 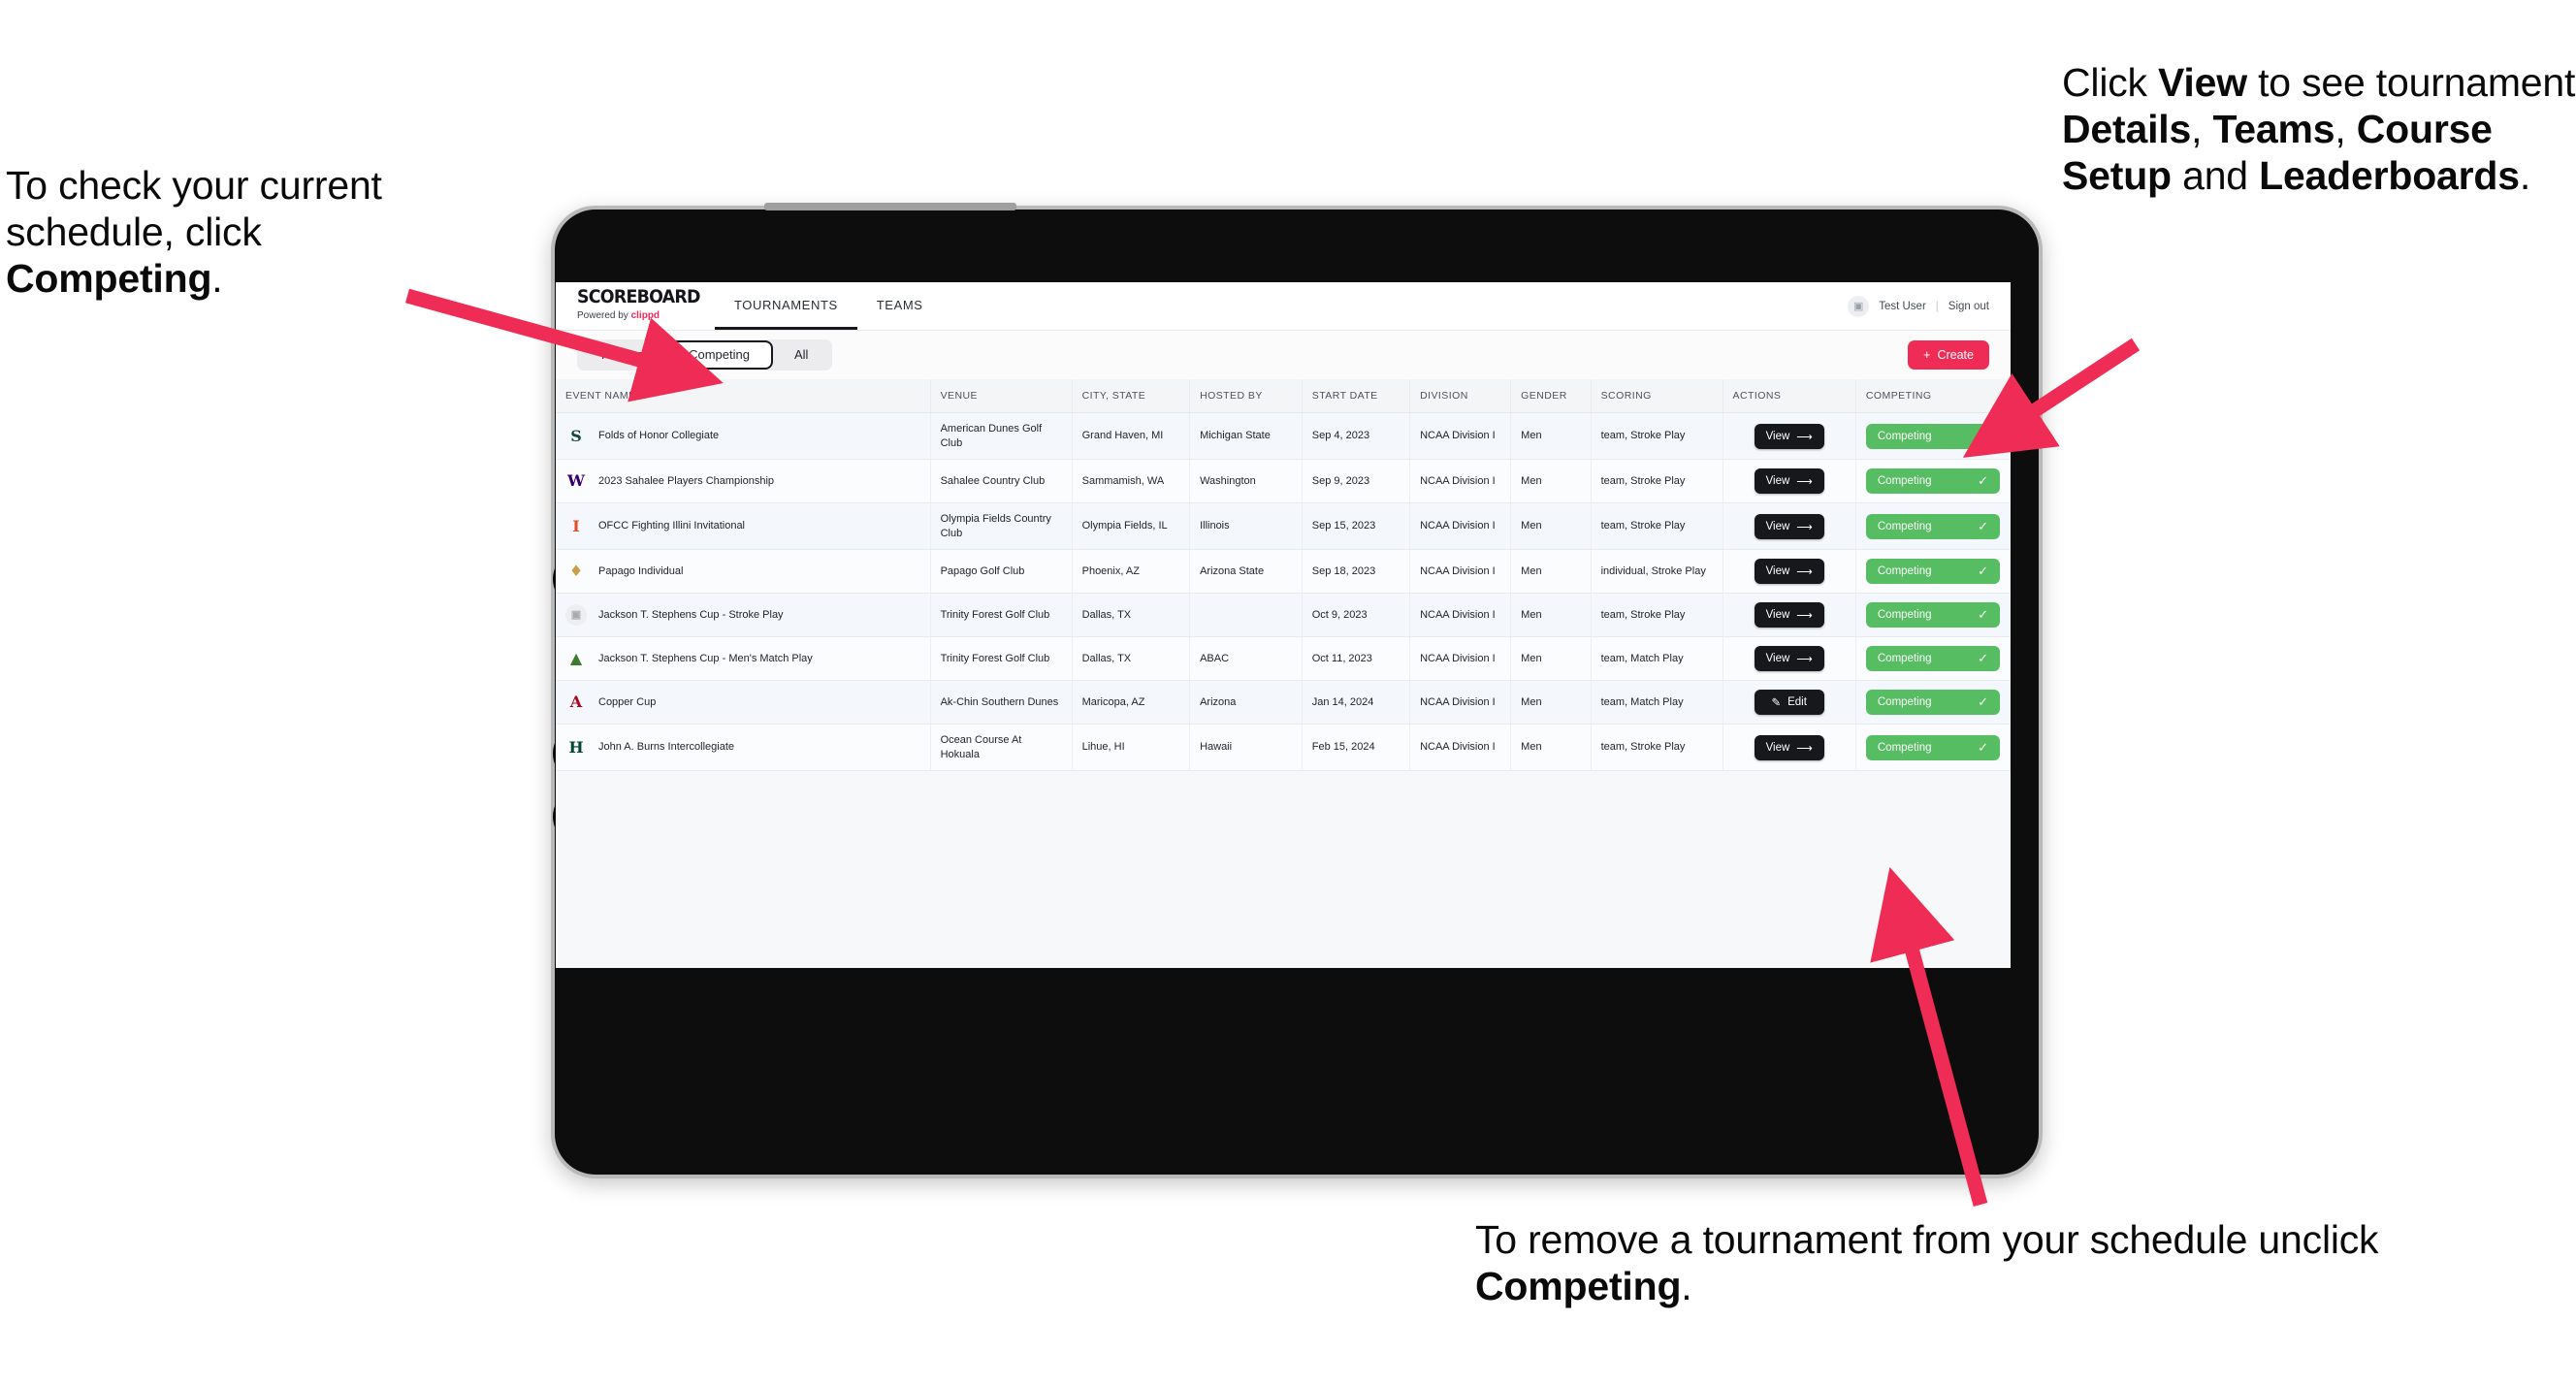 What do you see at coordinates (1356, 396) in the screenshot?
I see `col-start-date: START DATE` at bounding box center [1356, 396].